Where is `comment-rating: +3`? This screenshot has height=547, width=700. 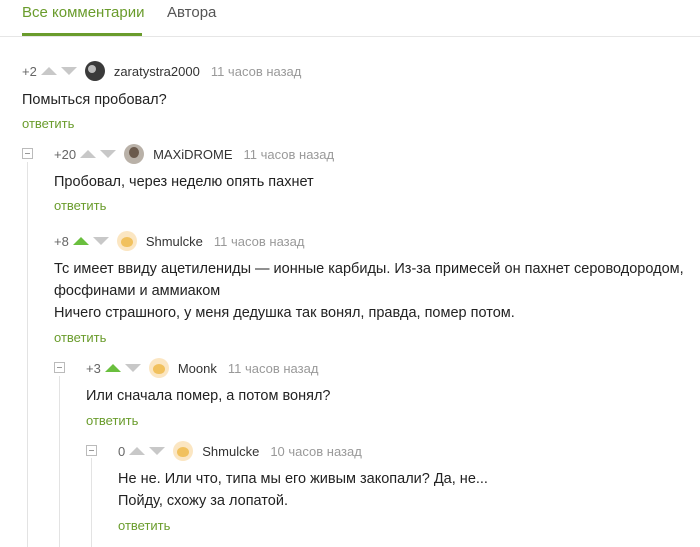 comment-rating: +3 is located at coordinates (93, 368).